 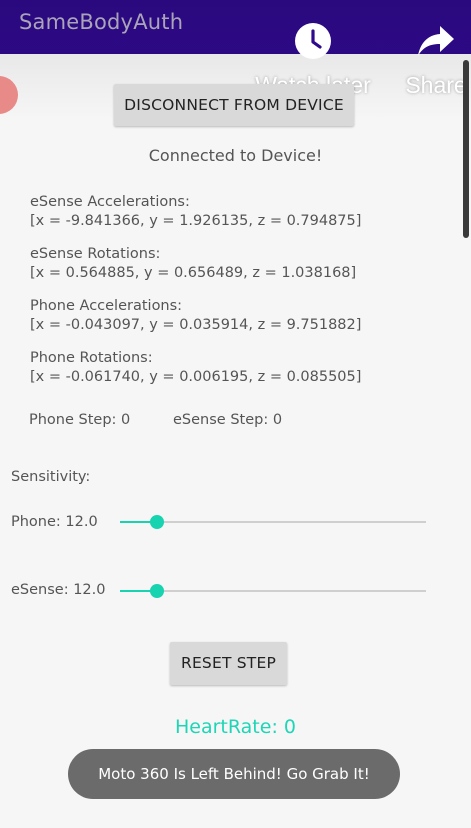 I want to click on esense-rotations-label: eSense Rotations:, so click(x=95, y=254).